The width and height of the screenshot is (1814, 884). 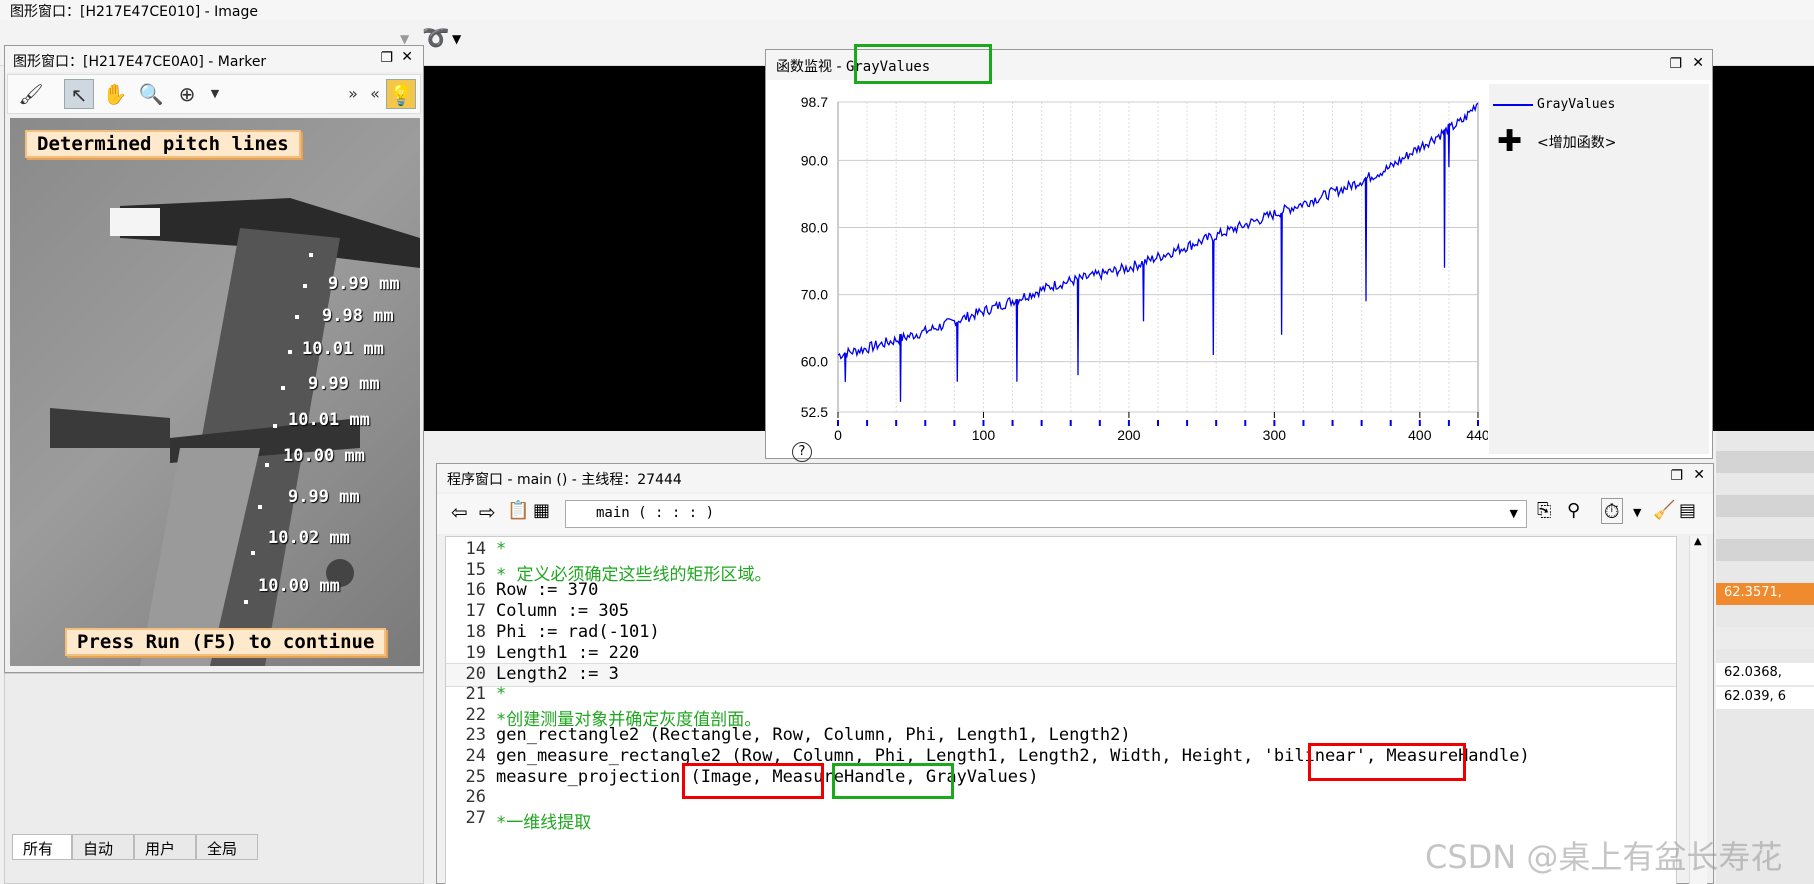 I want to click on clean-icon: 🧹, so click(x=1664, y=510).